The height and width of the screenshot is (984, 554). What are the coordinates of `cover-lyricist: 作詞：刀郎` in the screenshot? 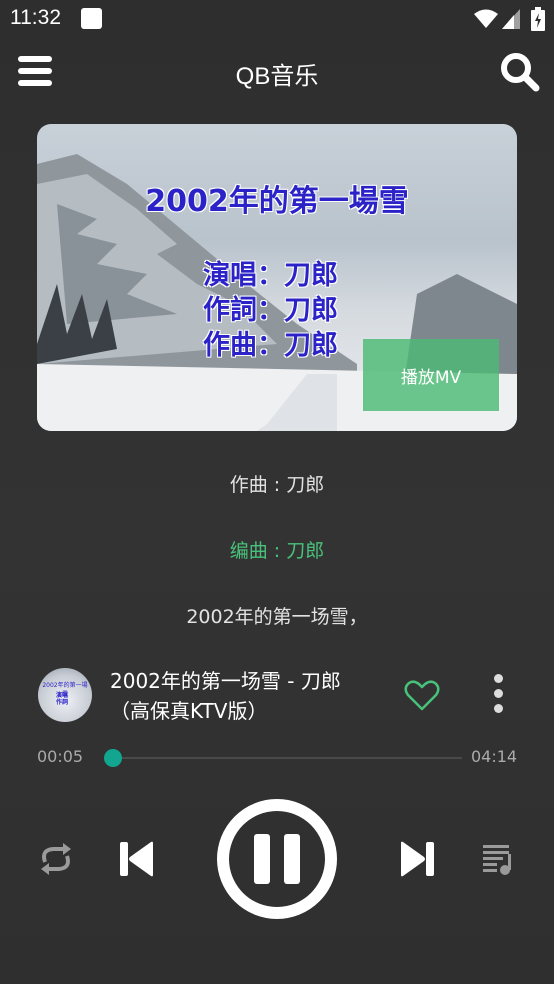 It's located at (270, 310).